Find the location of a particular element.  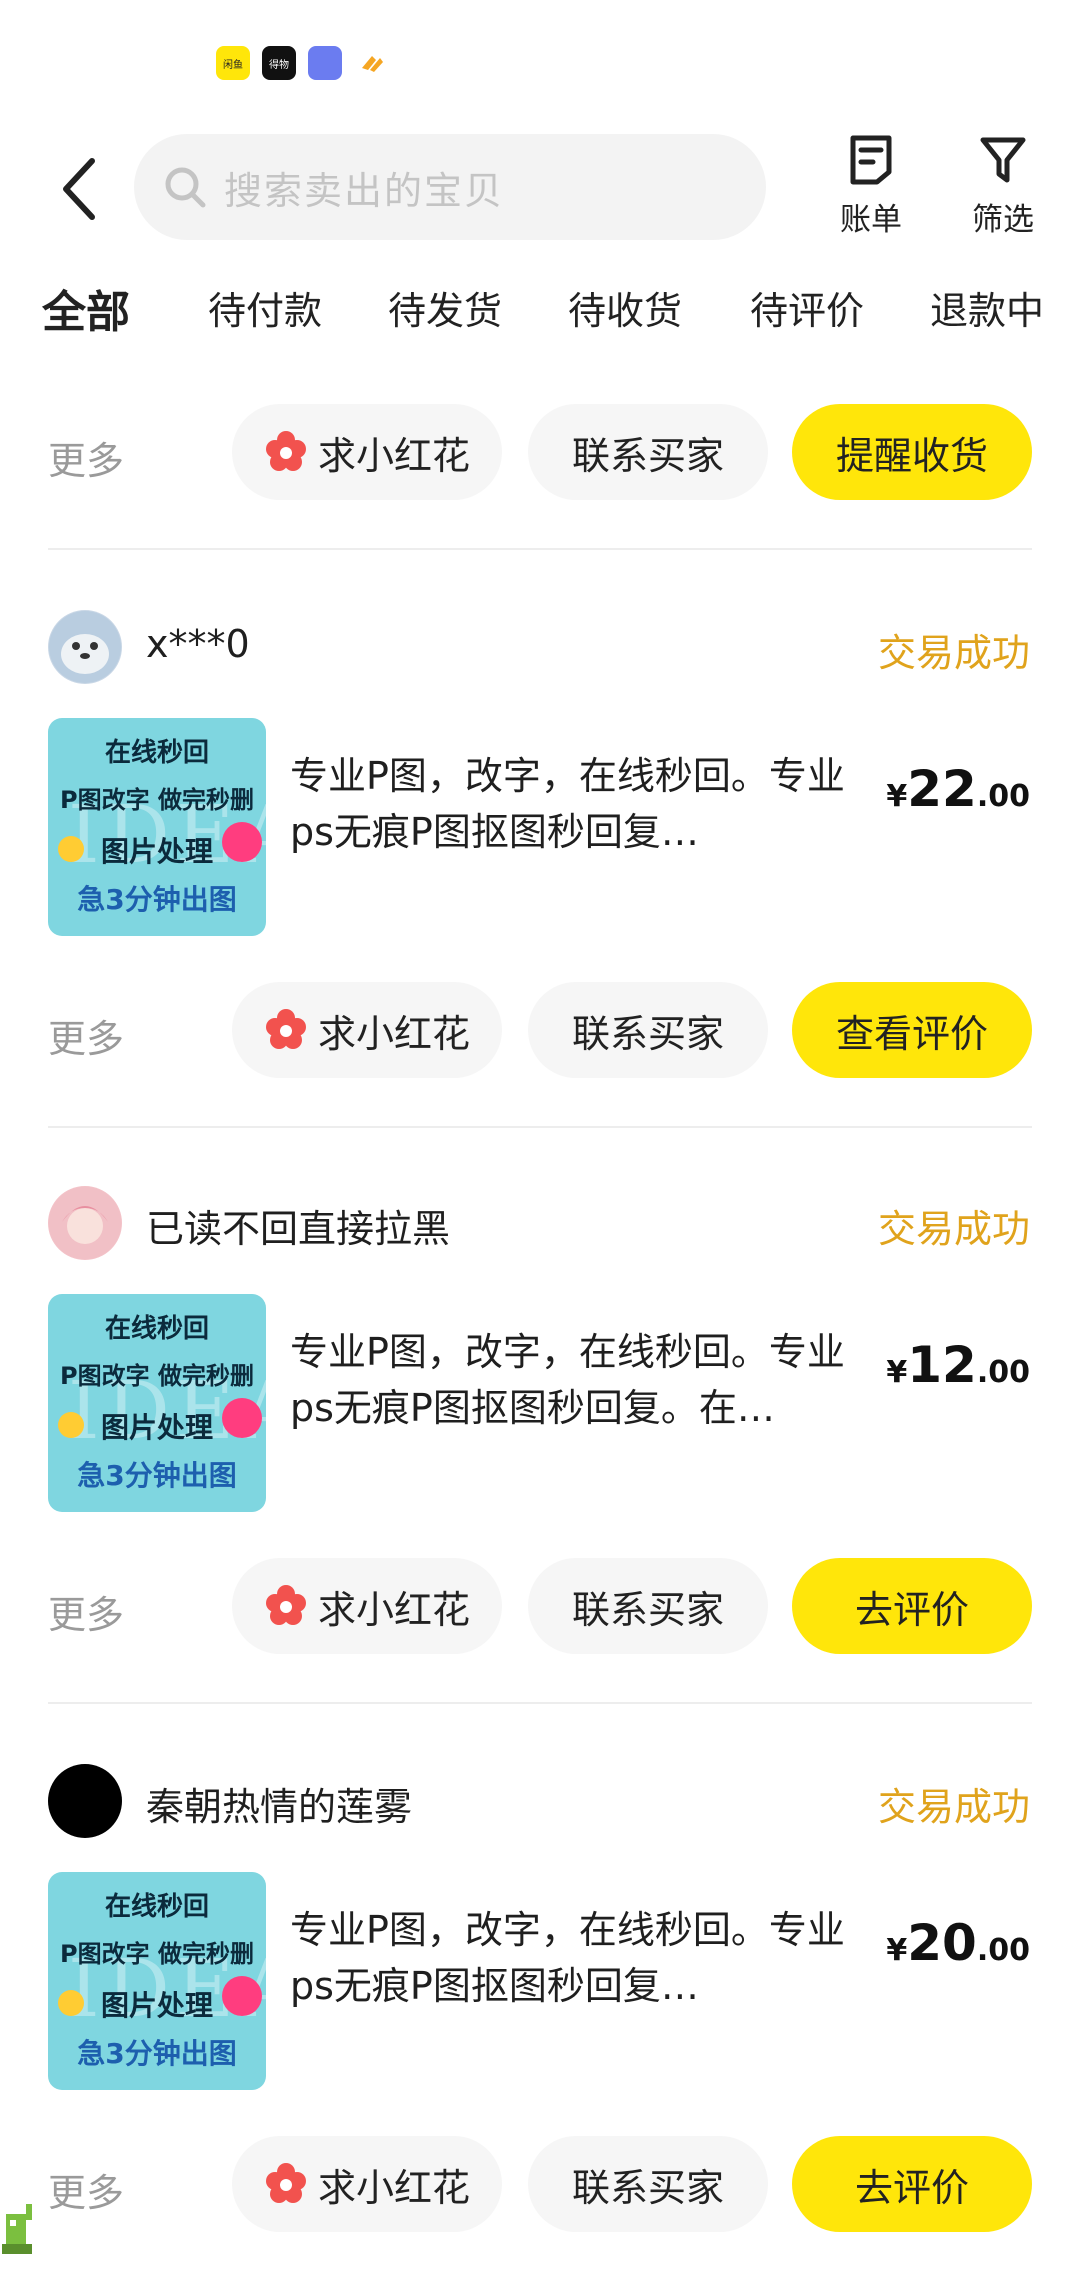

heart-app-icon is located at coordinates (371, 63).